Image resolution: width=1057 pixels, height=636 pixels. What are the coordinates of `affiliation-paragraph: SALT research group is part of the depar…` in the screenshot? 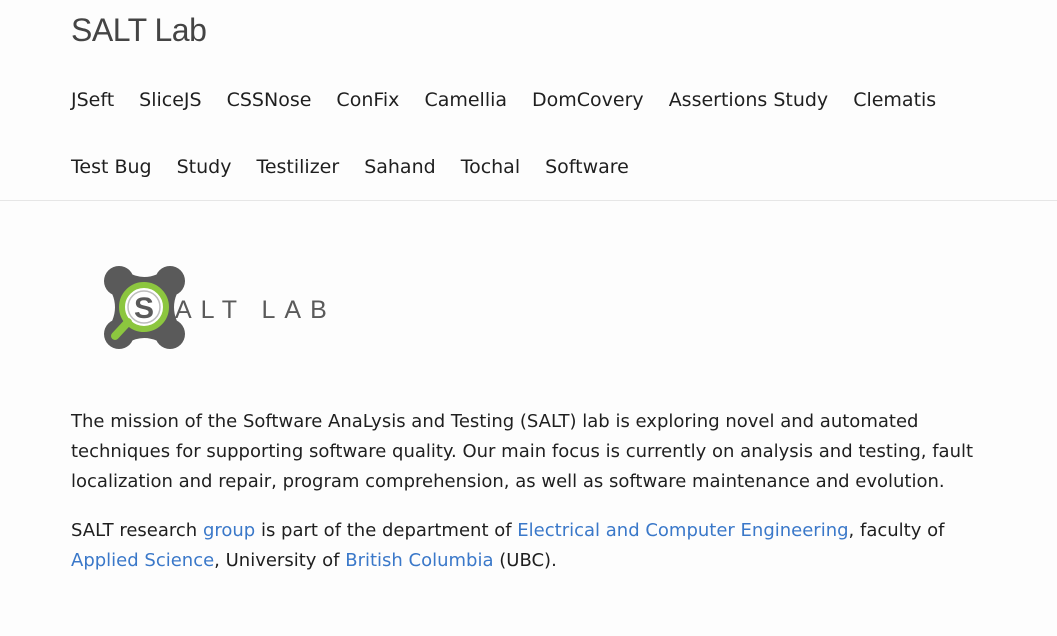 It's located at (541, 546).